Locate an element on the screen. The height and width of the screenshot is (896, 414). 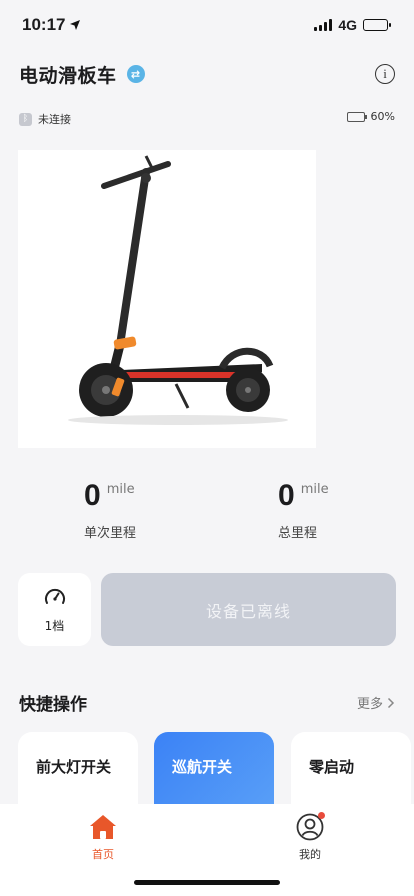
quick-action-label: 前大灯开关 is located at coordinates (74, 767).